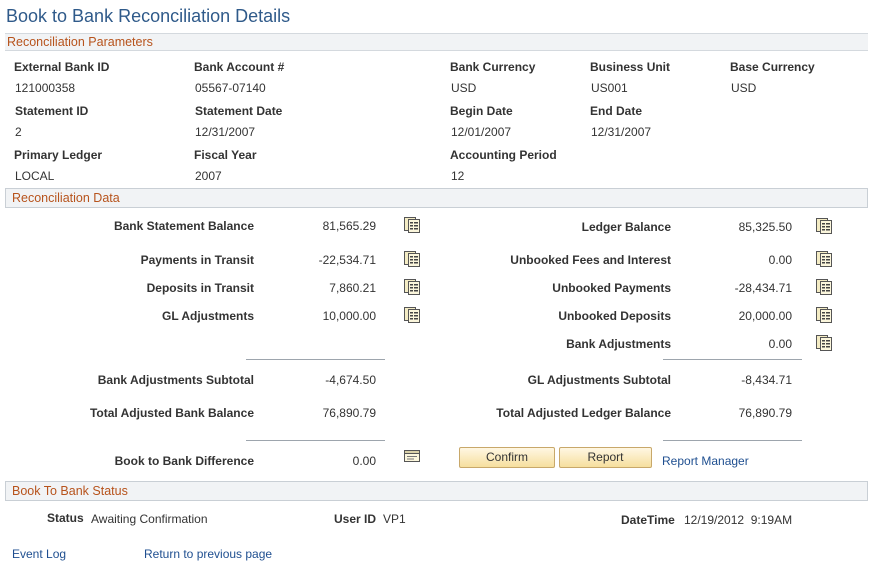 The width and height of the screenshot is (874, 562). I want to click on business-unit-value: US001, so click(609, 88).